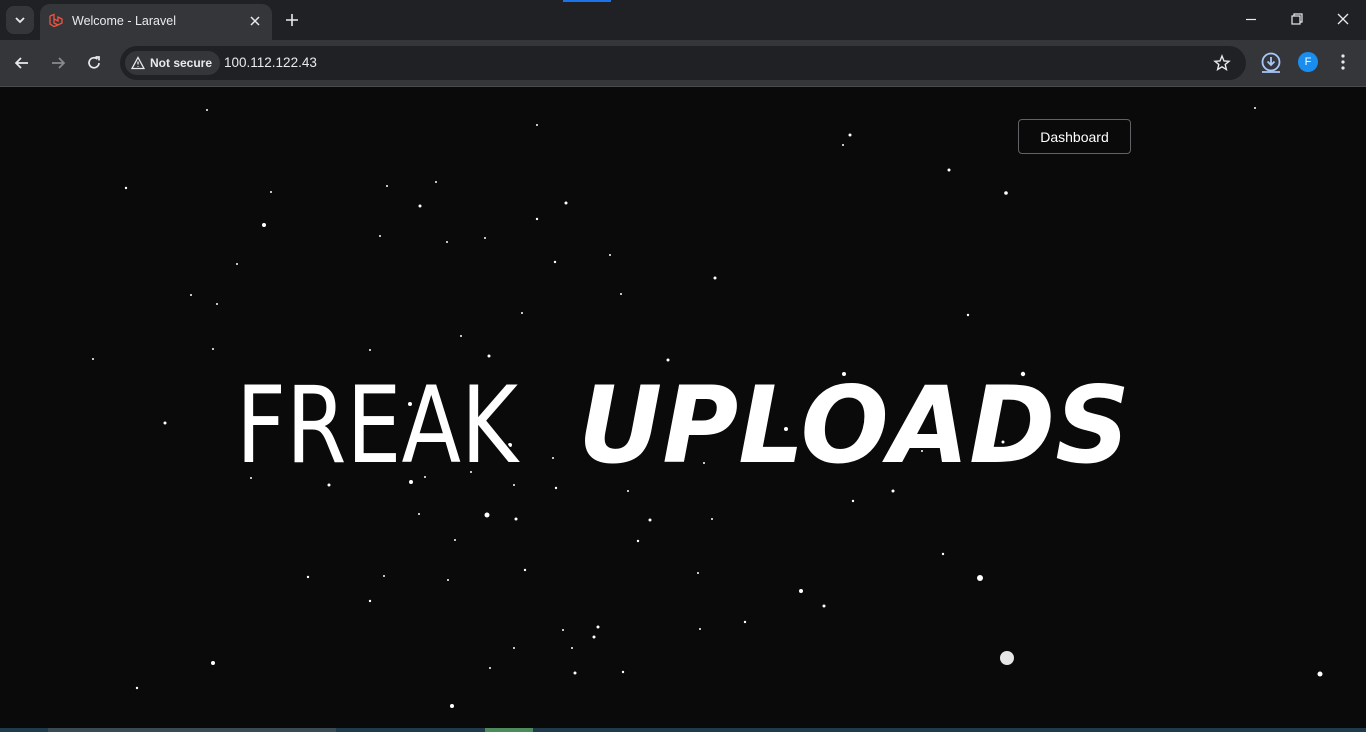 Image resolution: width=1366 pixels, height=732 pixels. Describe the element at coordinates (124, 21) in the screenshot. I see `tab-title: Welcome - Laravel` at that location.